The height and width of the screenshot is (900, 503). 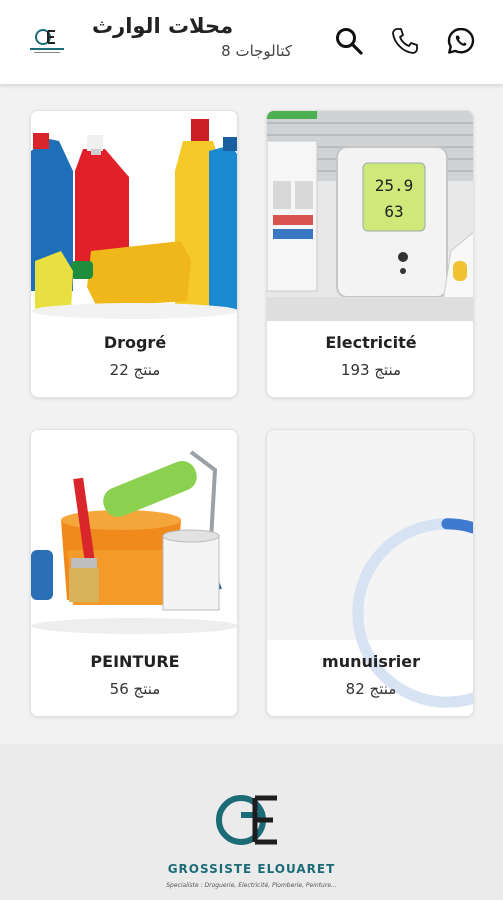 I want to click on category-card-drogre: Drogré منتج 22, so click(x=134, y=254).